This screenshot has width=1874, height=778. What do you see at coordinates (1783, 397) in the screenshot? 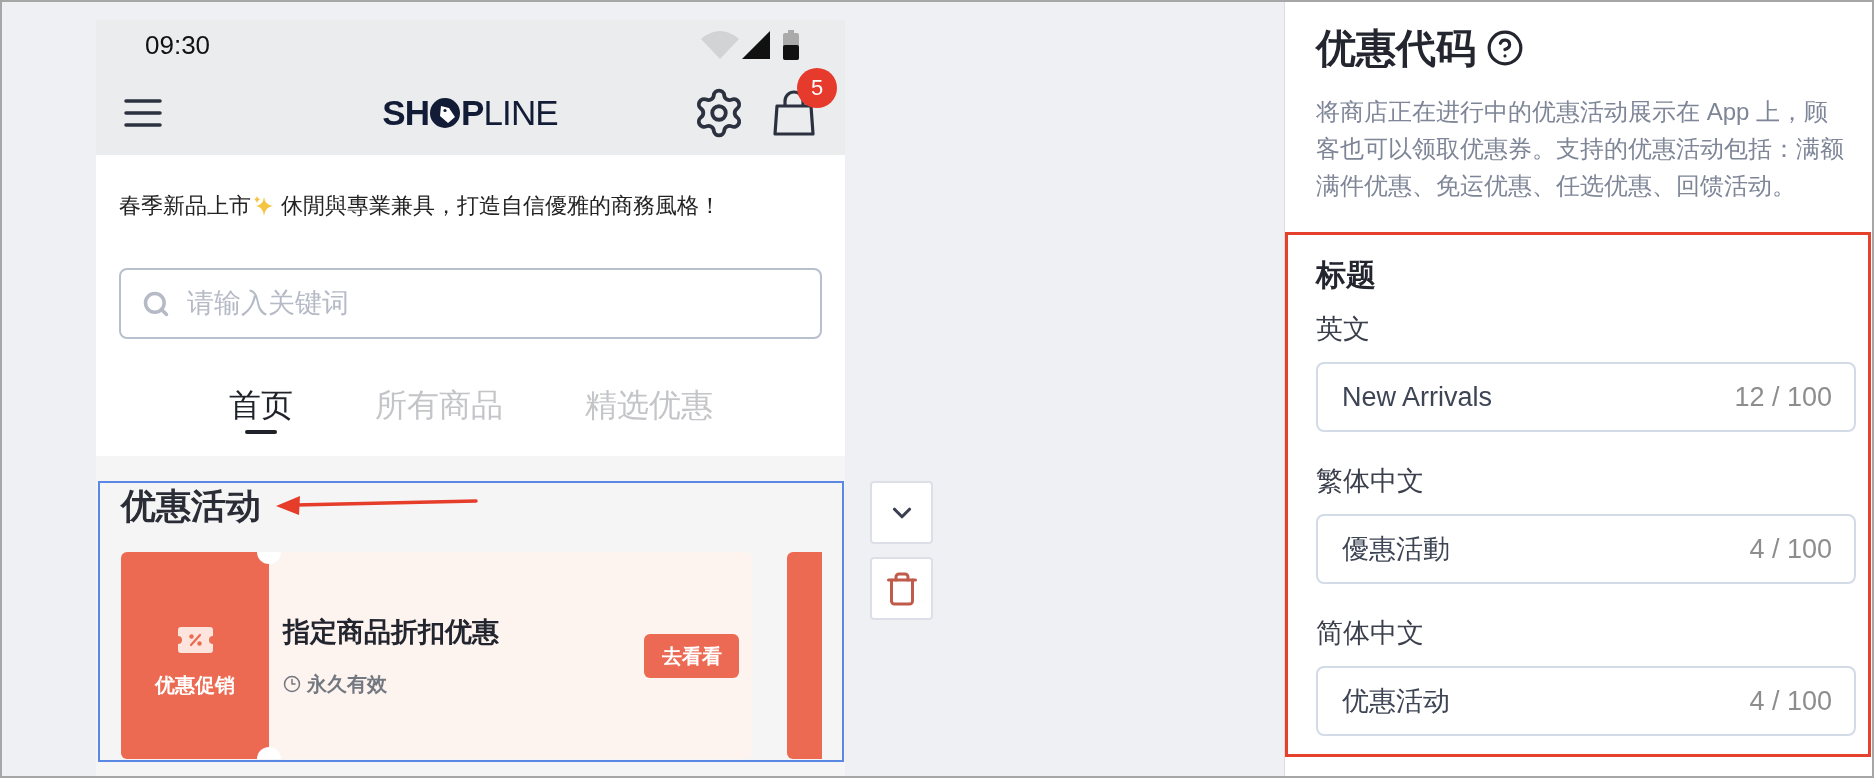
I see `character-counter: 12 / 100` at bounding box center [1783, 397].